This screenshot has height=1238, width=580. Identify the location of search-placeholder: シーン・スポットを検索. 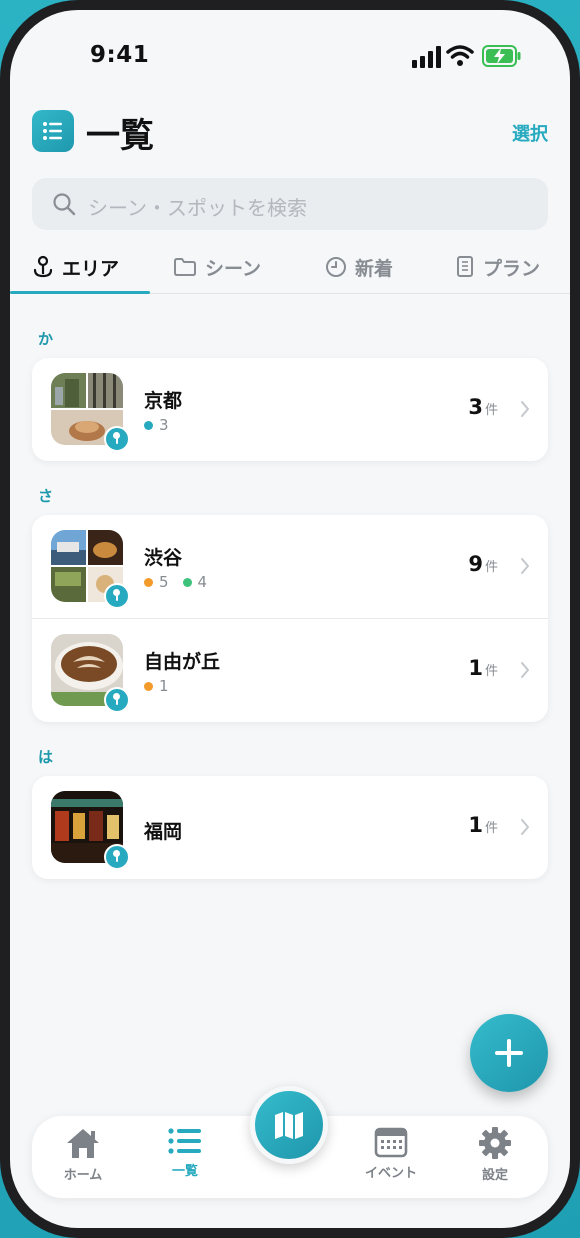
(197, 208).